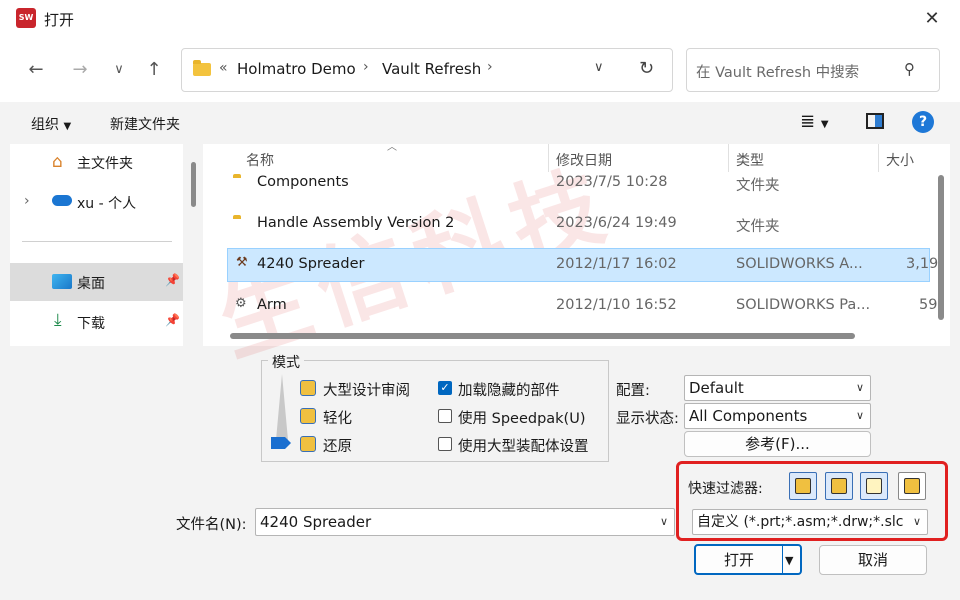  I want to click on arrow-left-icon: ←, so click(36, 69).